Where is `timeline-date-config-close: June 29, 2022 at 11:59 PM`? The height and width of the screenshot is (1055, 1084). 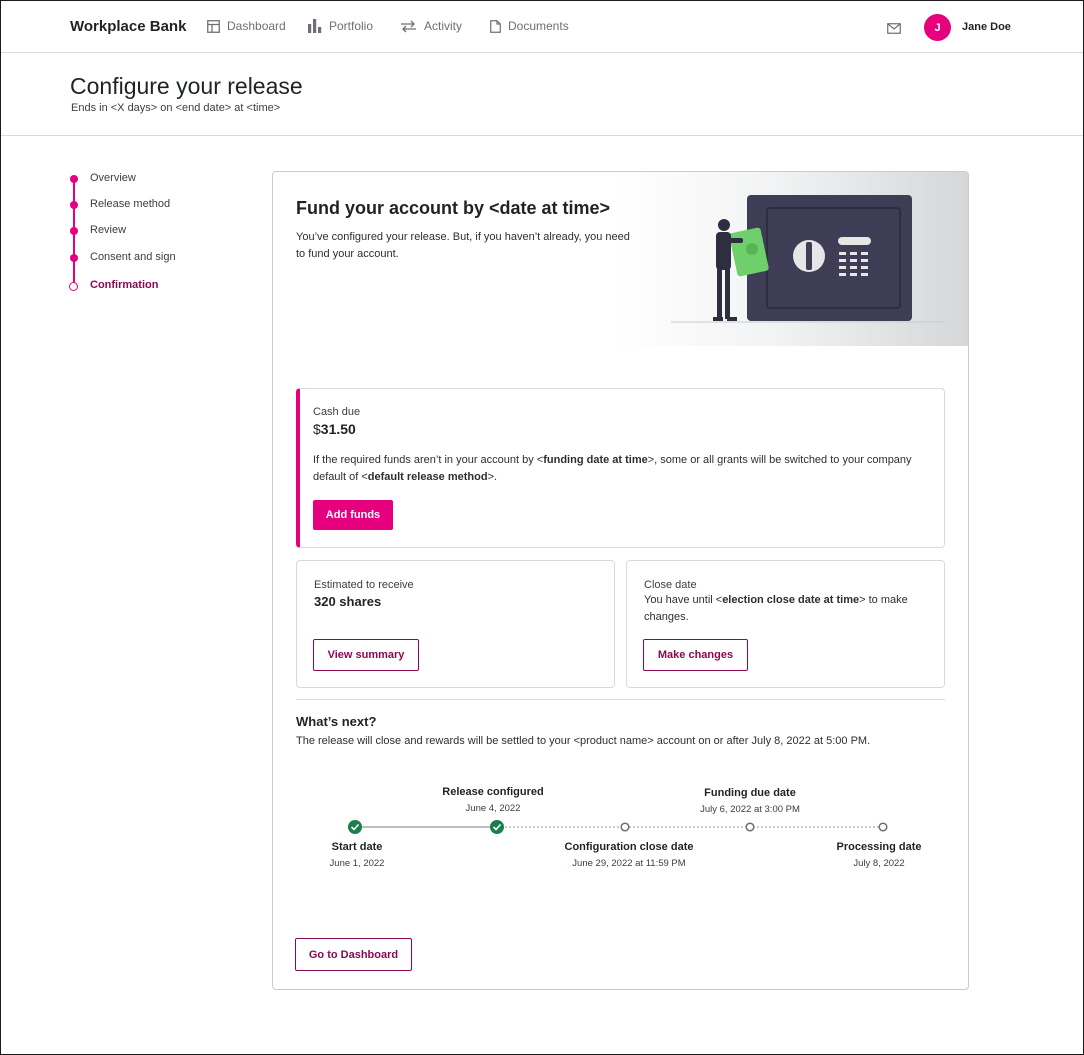
timeline-date-config-close: June 29, 2022 at 11:59 PM is located at coordinates (629, 863).